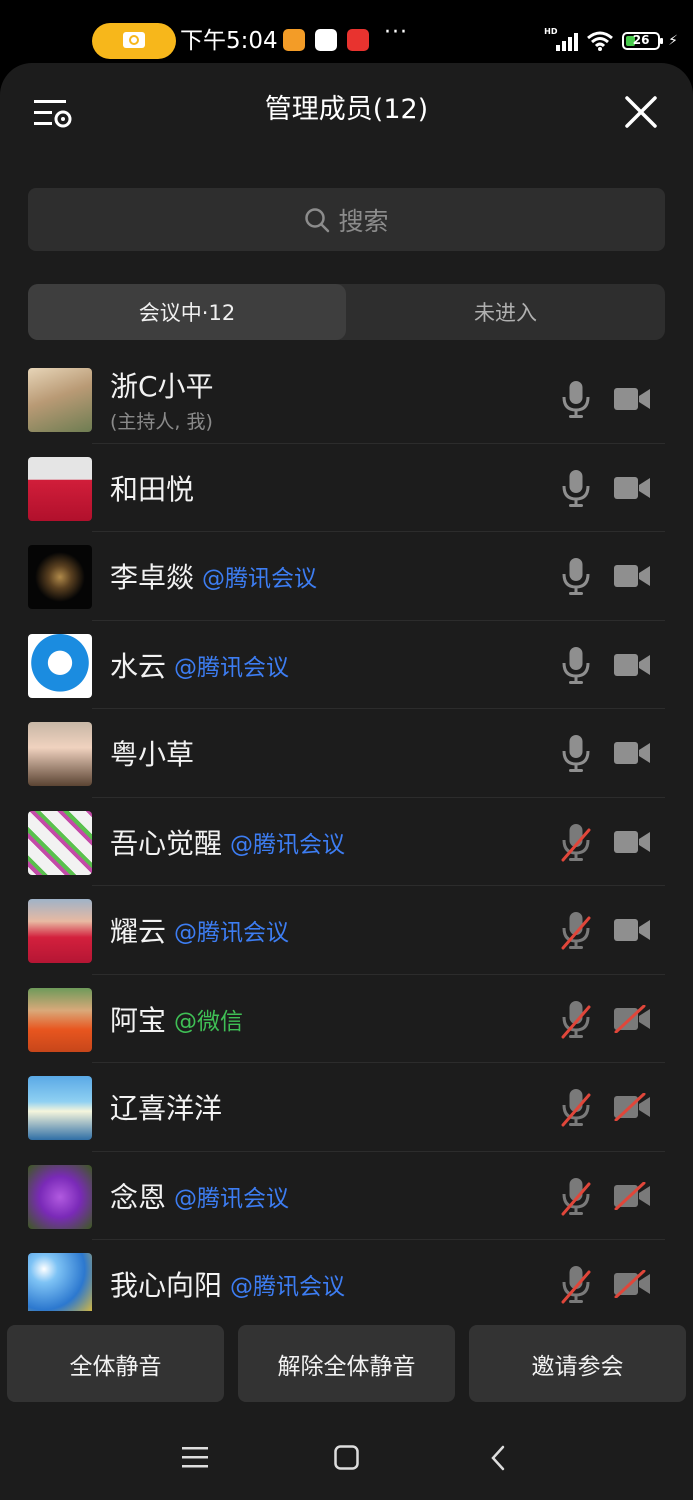 This screenshot has height=1500, width=693. Describe the element at coordinates (115, 1363) in the screenshot. I see `mute-all-button: 全体静音` at that location.